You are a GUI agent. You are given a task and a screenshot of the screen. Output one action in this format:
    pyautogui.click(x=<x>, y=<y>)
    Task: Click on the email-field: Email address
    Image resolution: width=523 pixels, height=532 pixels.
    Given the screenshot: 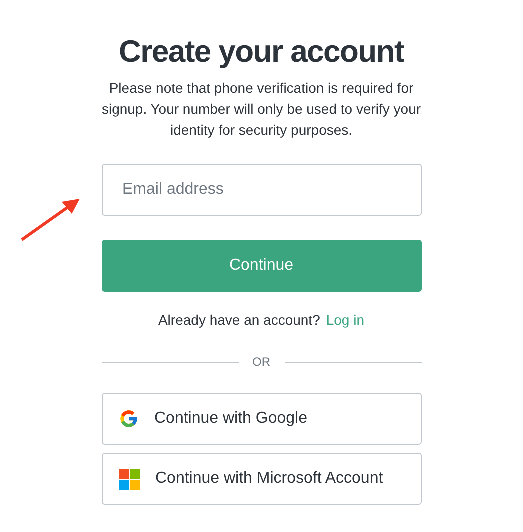 What is the action you would take?
    pyautogui.click(x=262, y=190)
    